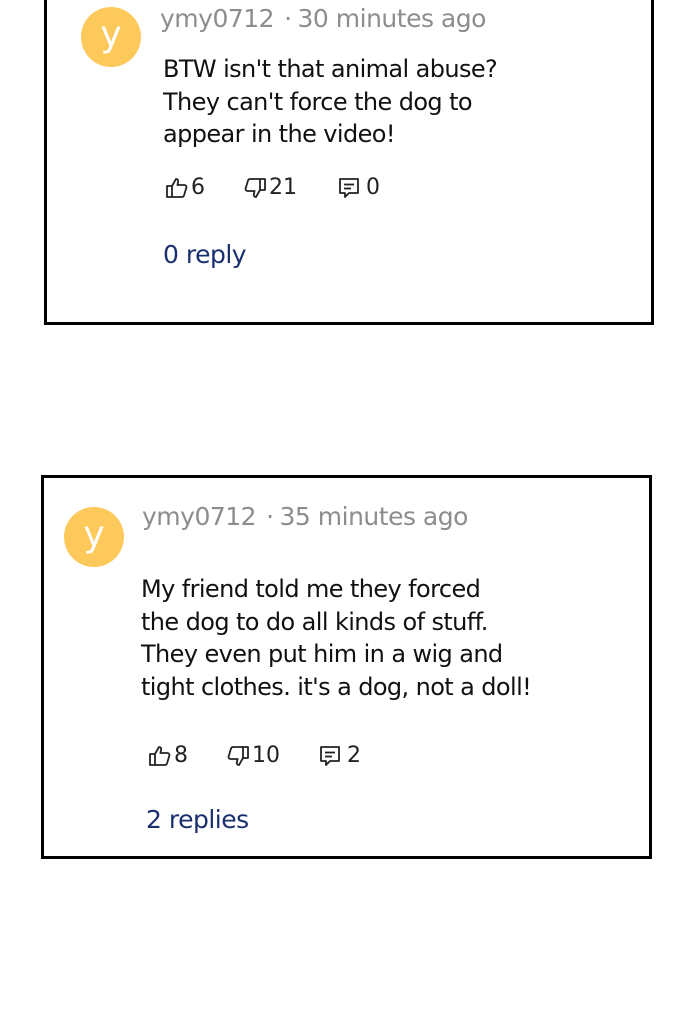 This screenshot has height=1017, width=700. What do you see at coordinates (392, 18) in the screenshot?
I see `timestamp: 30 minutes ago` at bounding box center [392, 18].